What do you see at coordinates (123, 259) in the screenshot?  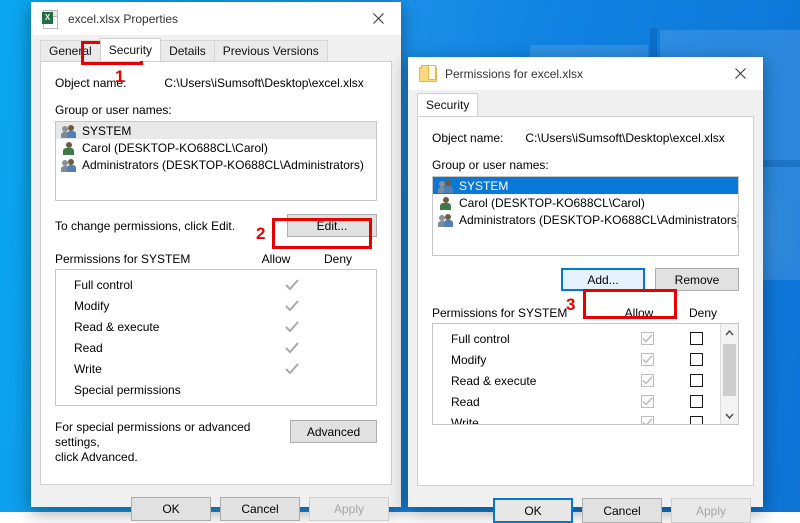 I see `left-permissions-title: Permissions for SYSTEM` at bounding box center [123, 259].